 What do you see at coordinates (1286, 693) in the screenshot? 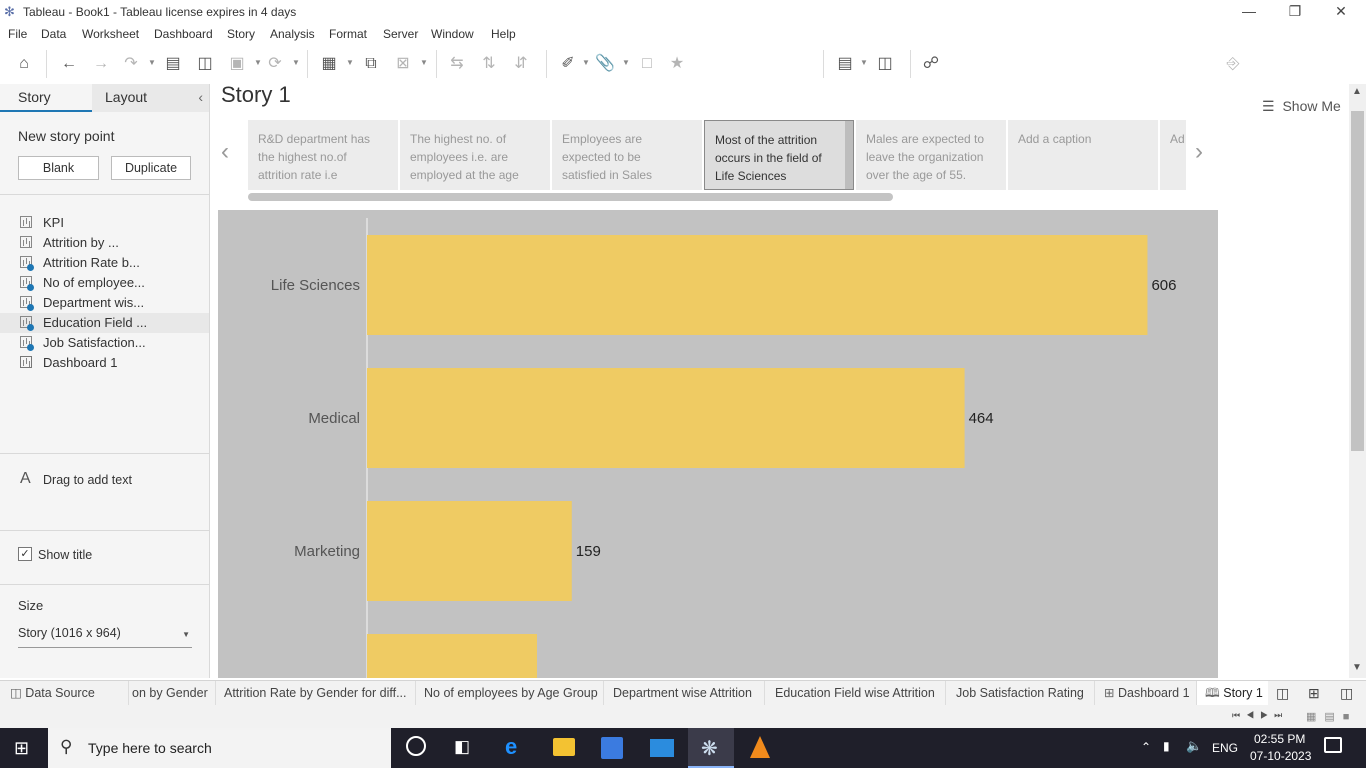
I see `new-worksheet-tab-icon: ◫` at bounding box center [1286, 693].